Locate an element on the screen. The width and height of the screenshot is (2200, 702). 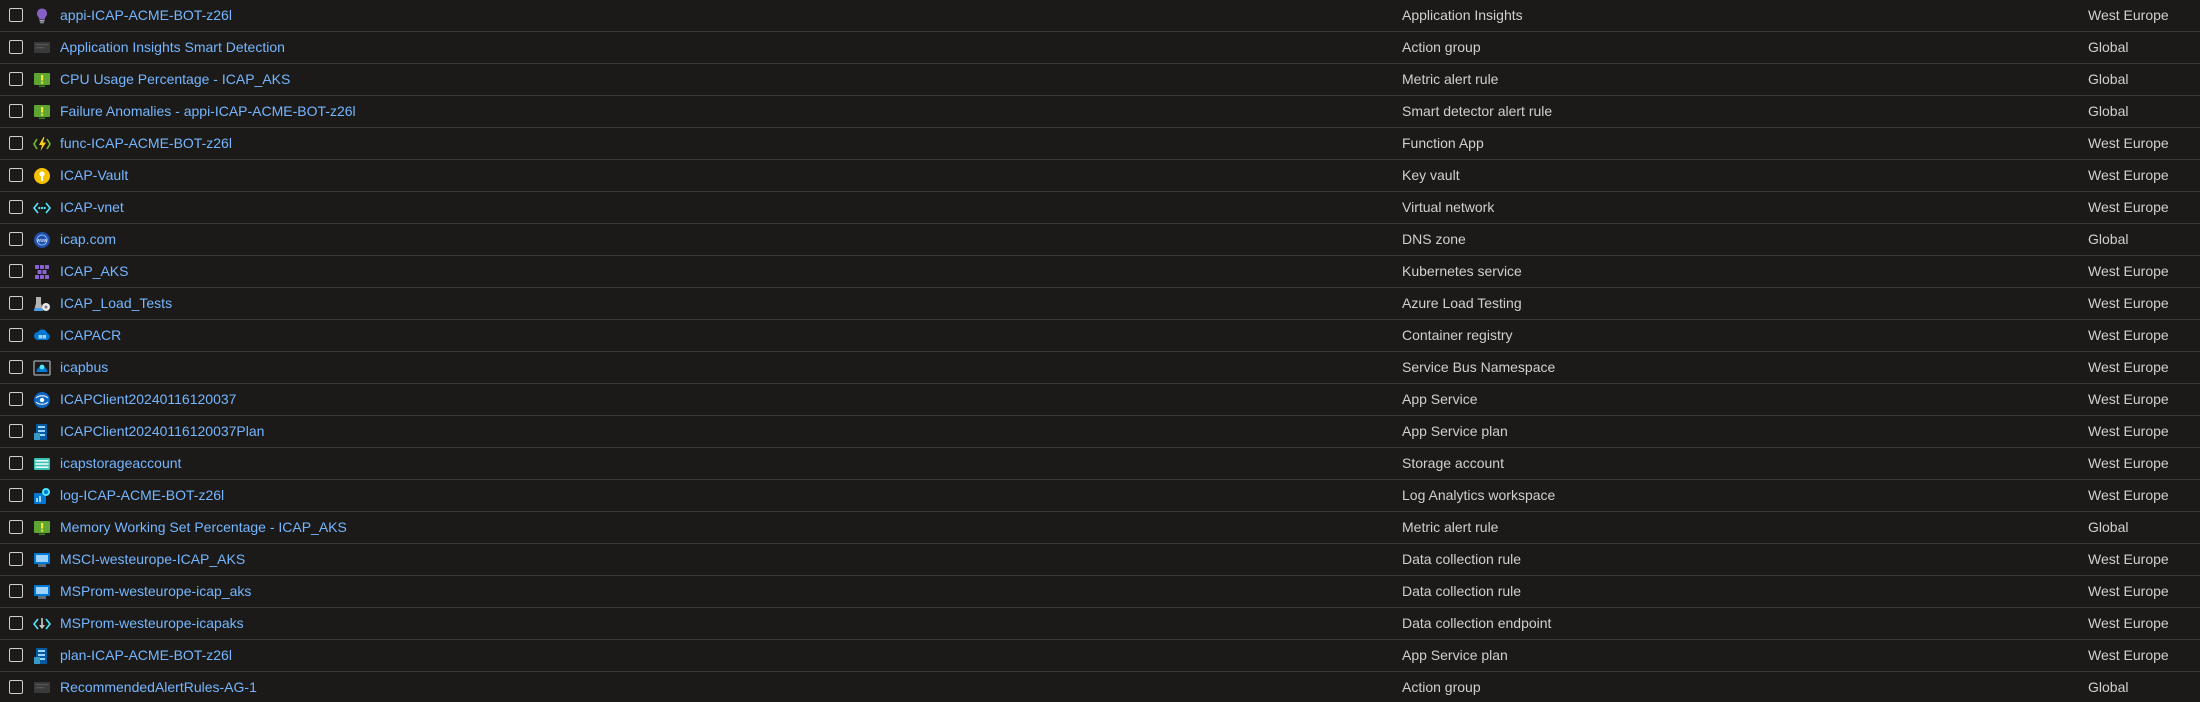
resource-type: Kubernetes service is located at coordinates (1462, 271).